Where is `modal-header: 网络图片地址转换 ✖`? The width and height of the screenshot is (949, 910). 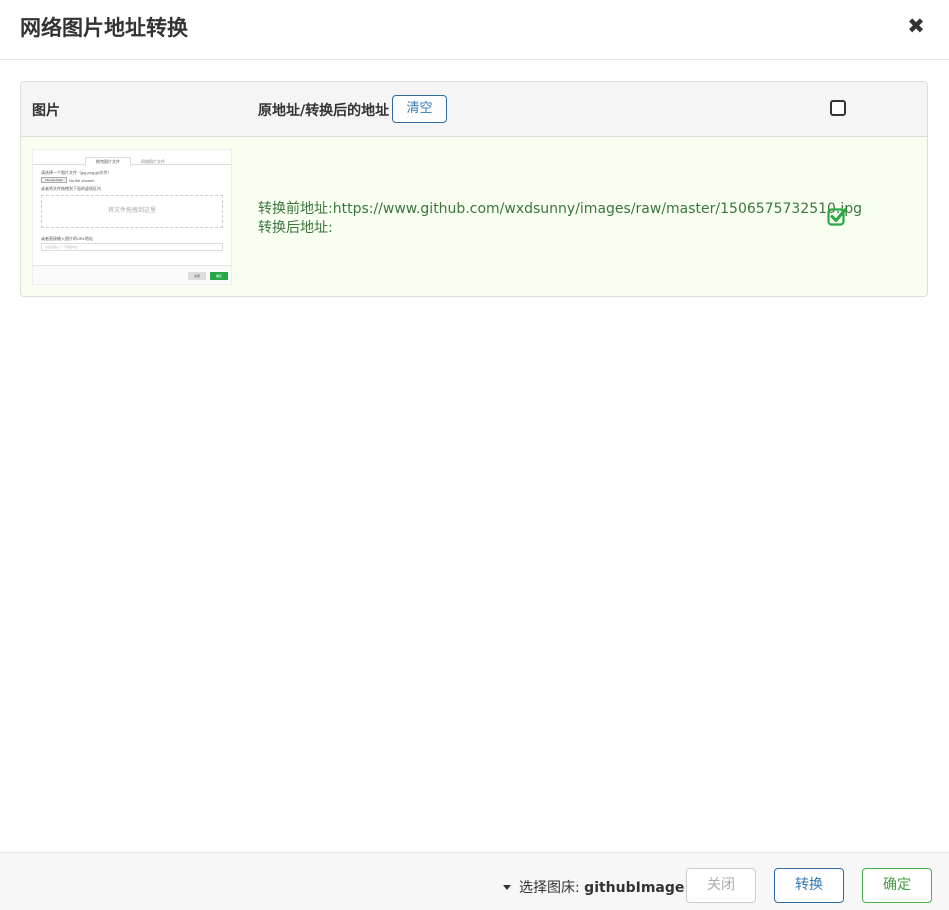 modal-header: 网络图片地址转换 ✖ is located at coordinates (474, 30).